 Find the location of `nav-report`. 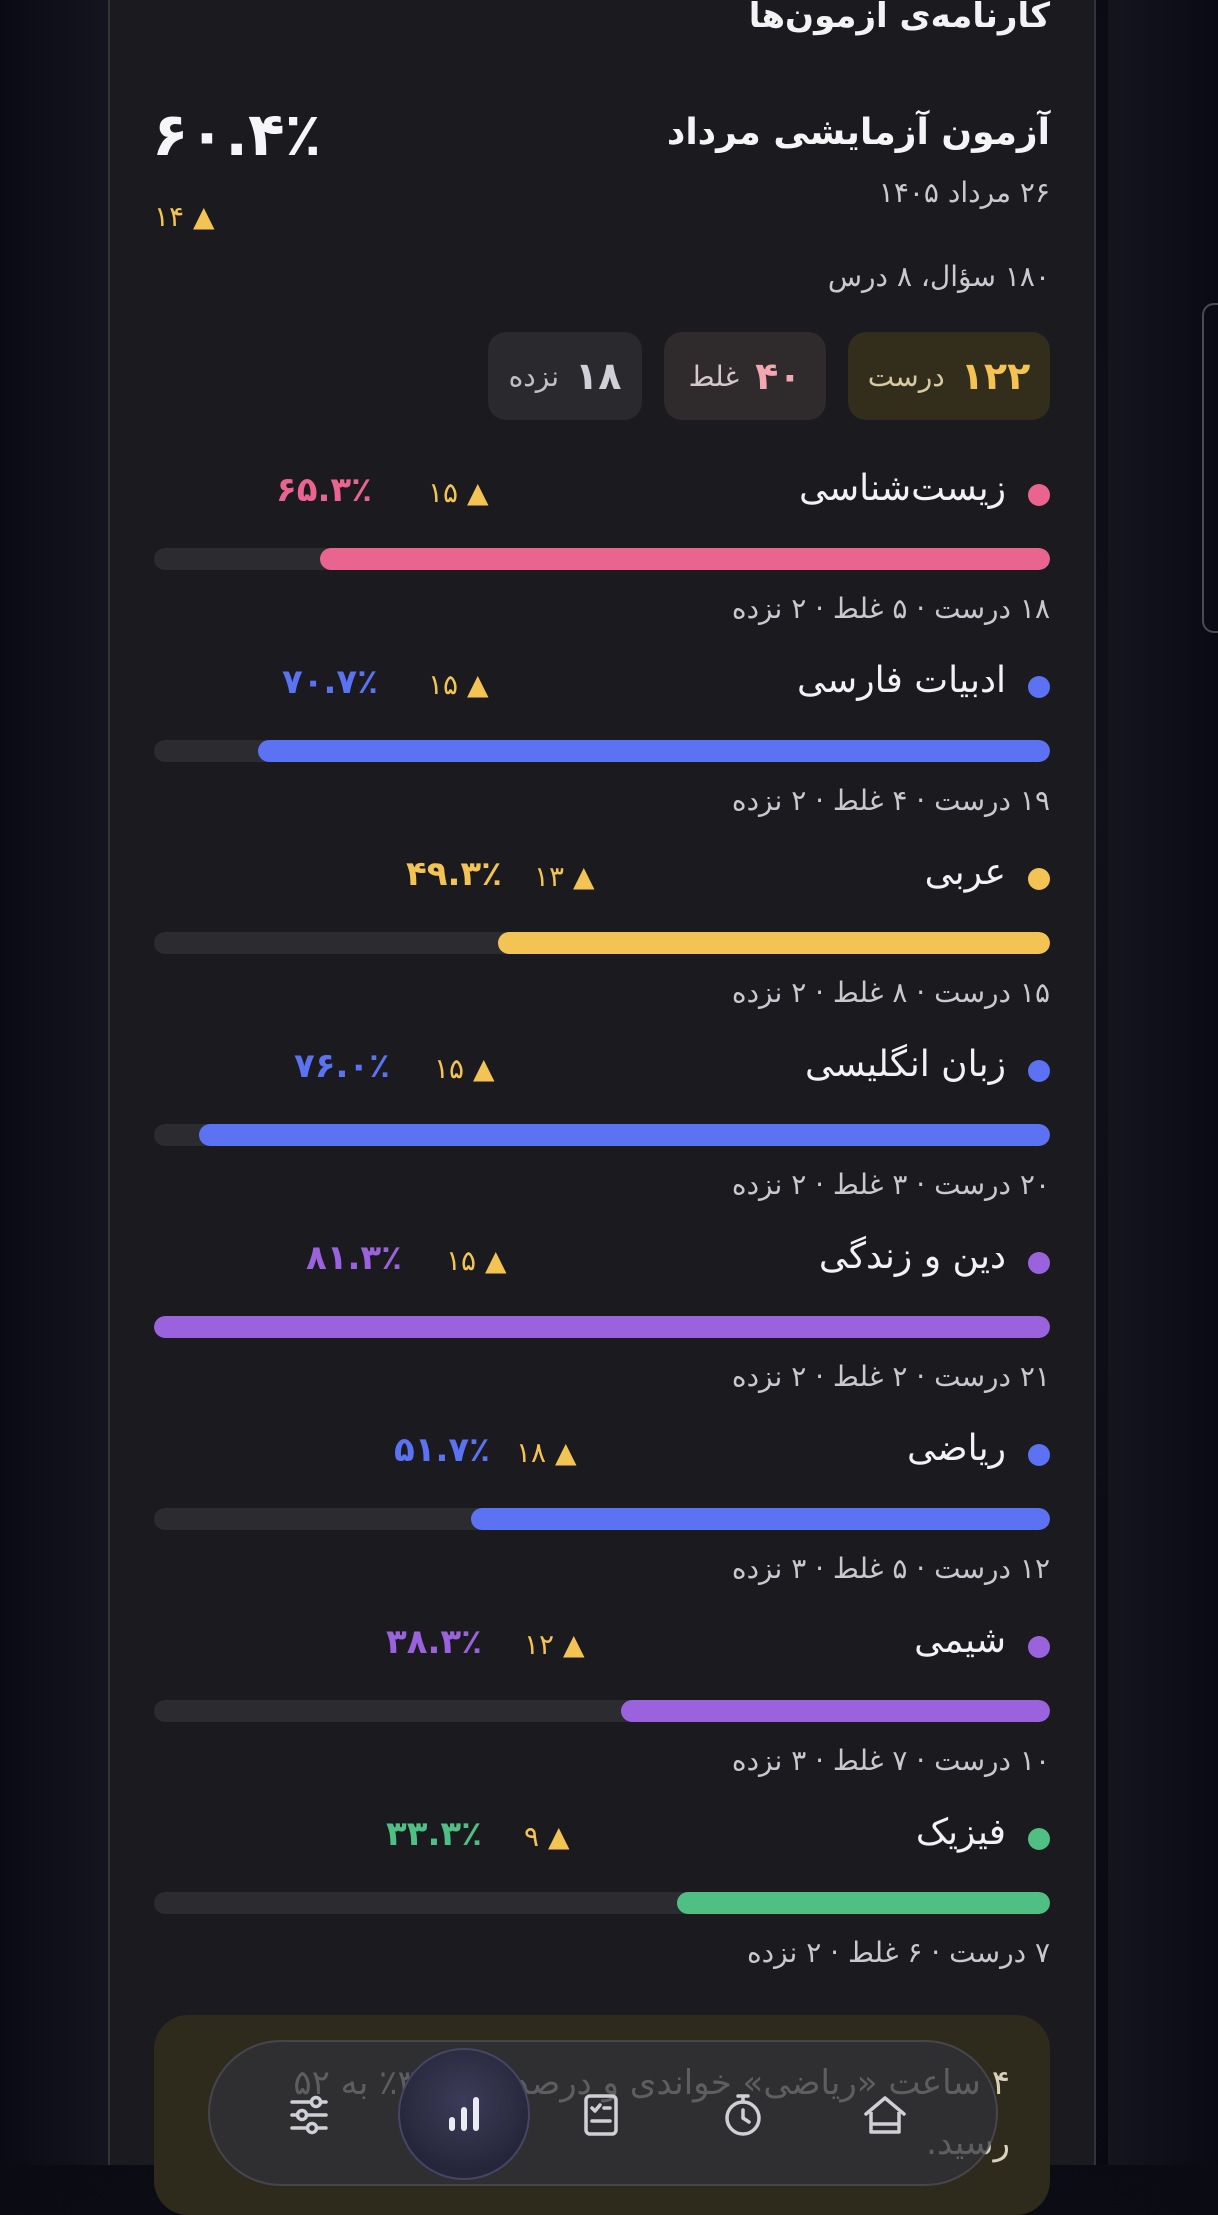

nav-report is located at coordinates (464, 2114).